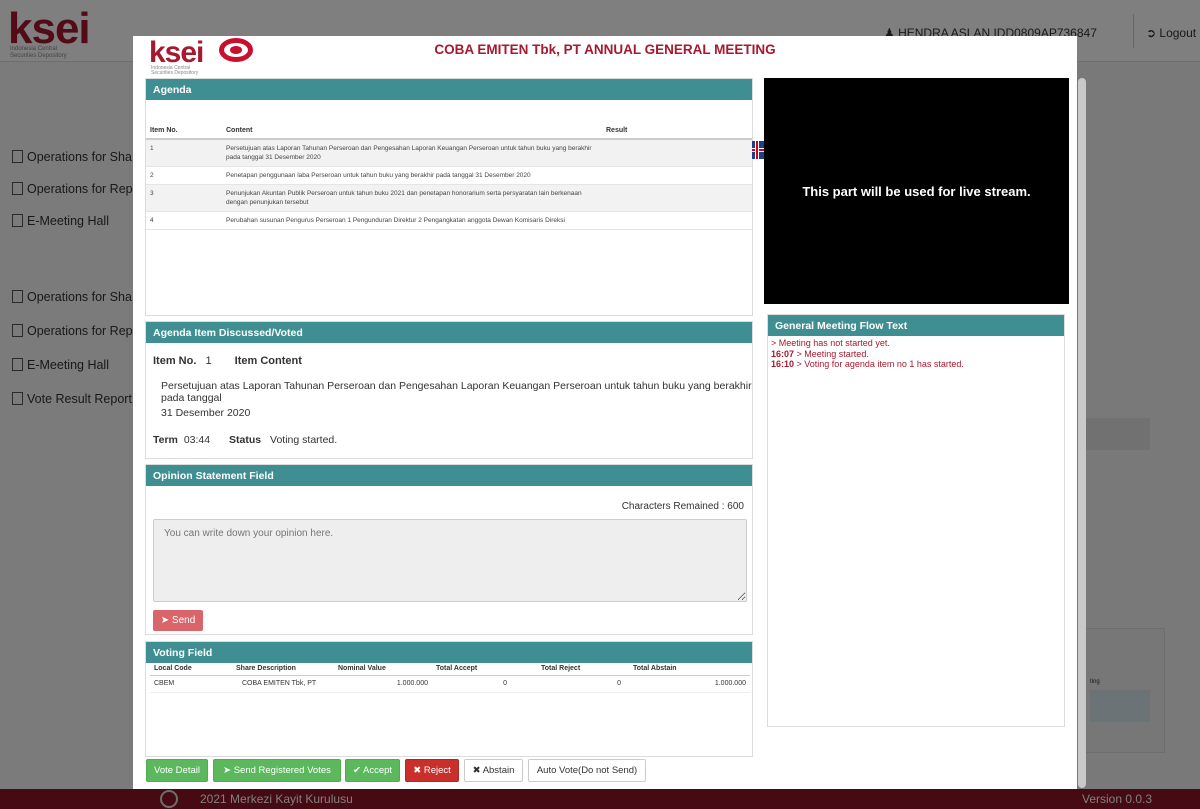 The image size is (1200, 809). Describe the element at coordinates (484, 684) in the screenshot. I see `total-accept-cell: 0` at that location.